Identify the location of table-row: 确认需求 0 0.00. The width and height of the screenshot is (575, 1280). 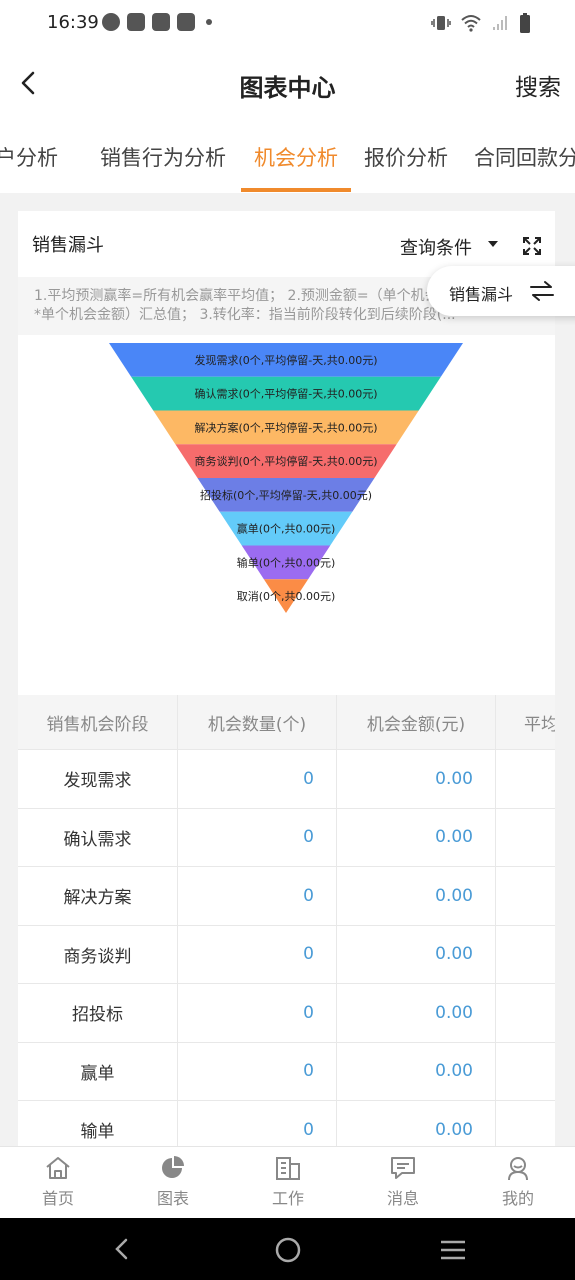
(286, 837).